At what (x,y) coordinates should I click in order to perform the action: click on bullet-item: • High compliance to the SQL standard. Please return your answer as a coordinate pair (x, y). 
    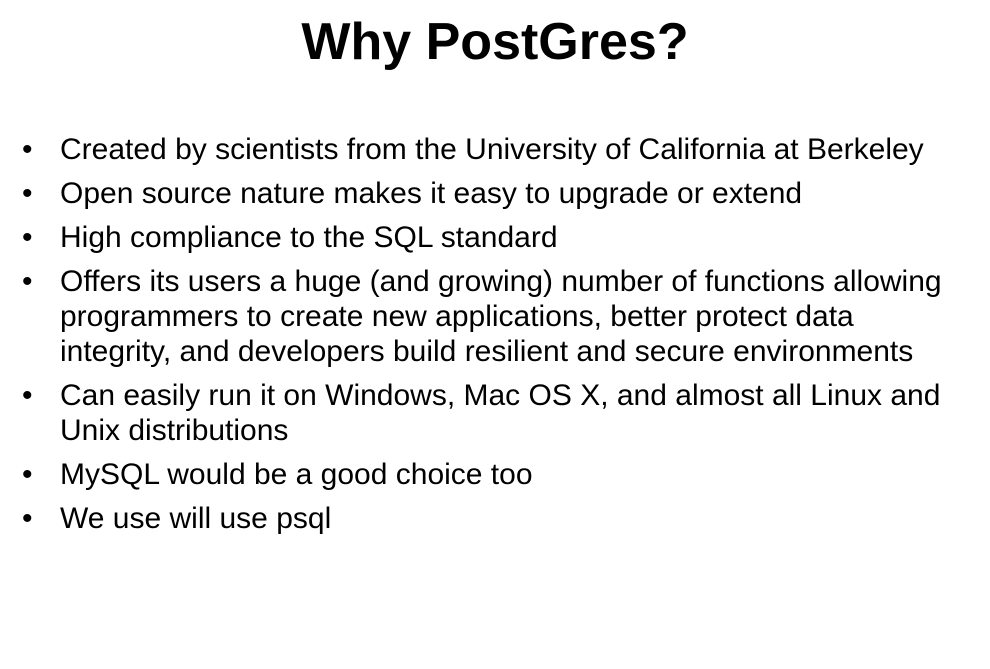
    Looking at the image, I should click on (495, 237).